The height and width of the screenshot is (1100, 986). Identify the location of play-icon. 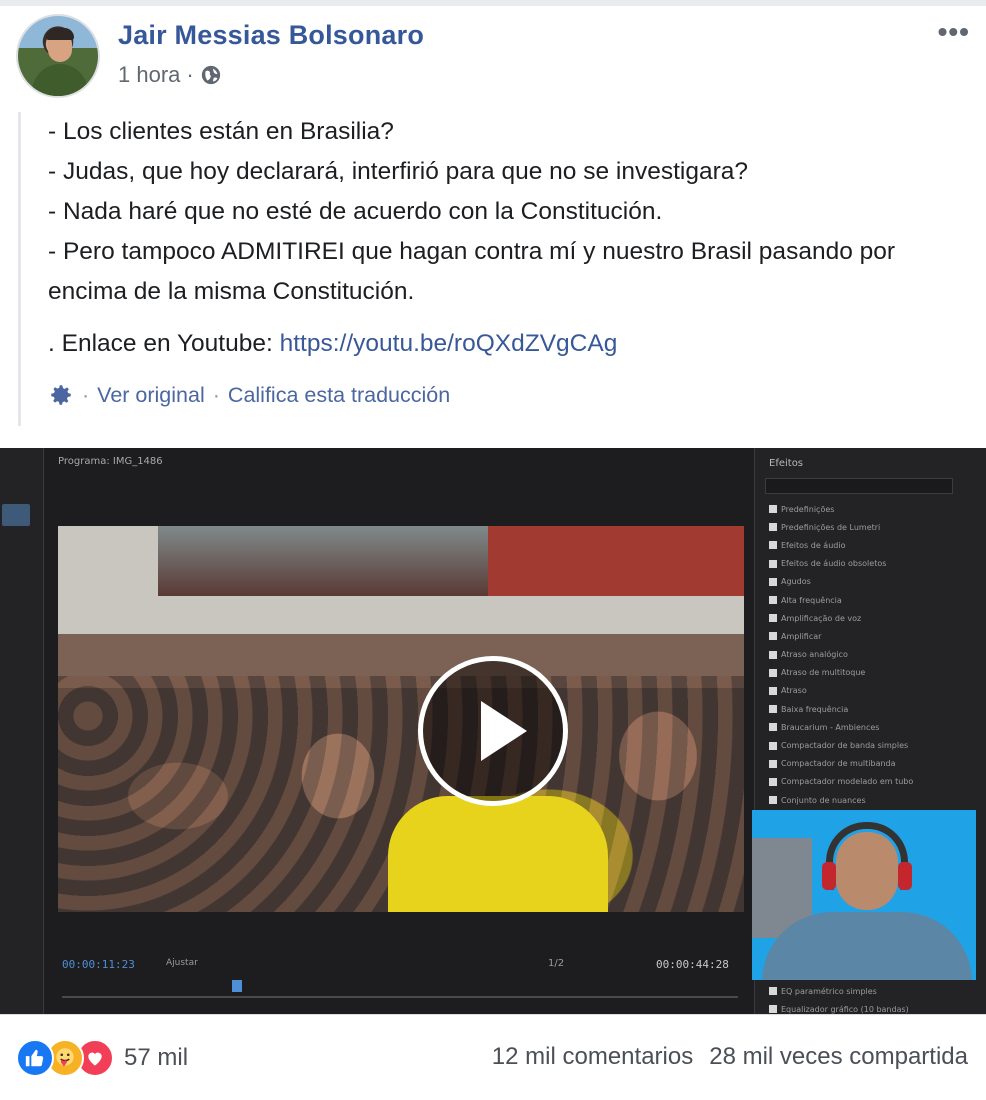
(493, 731).